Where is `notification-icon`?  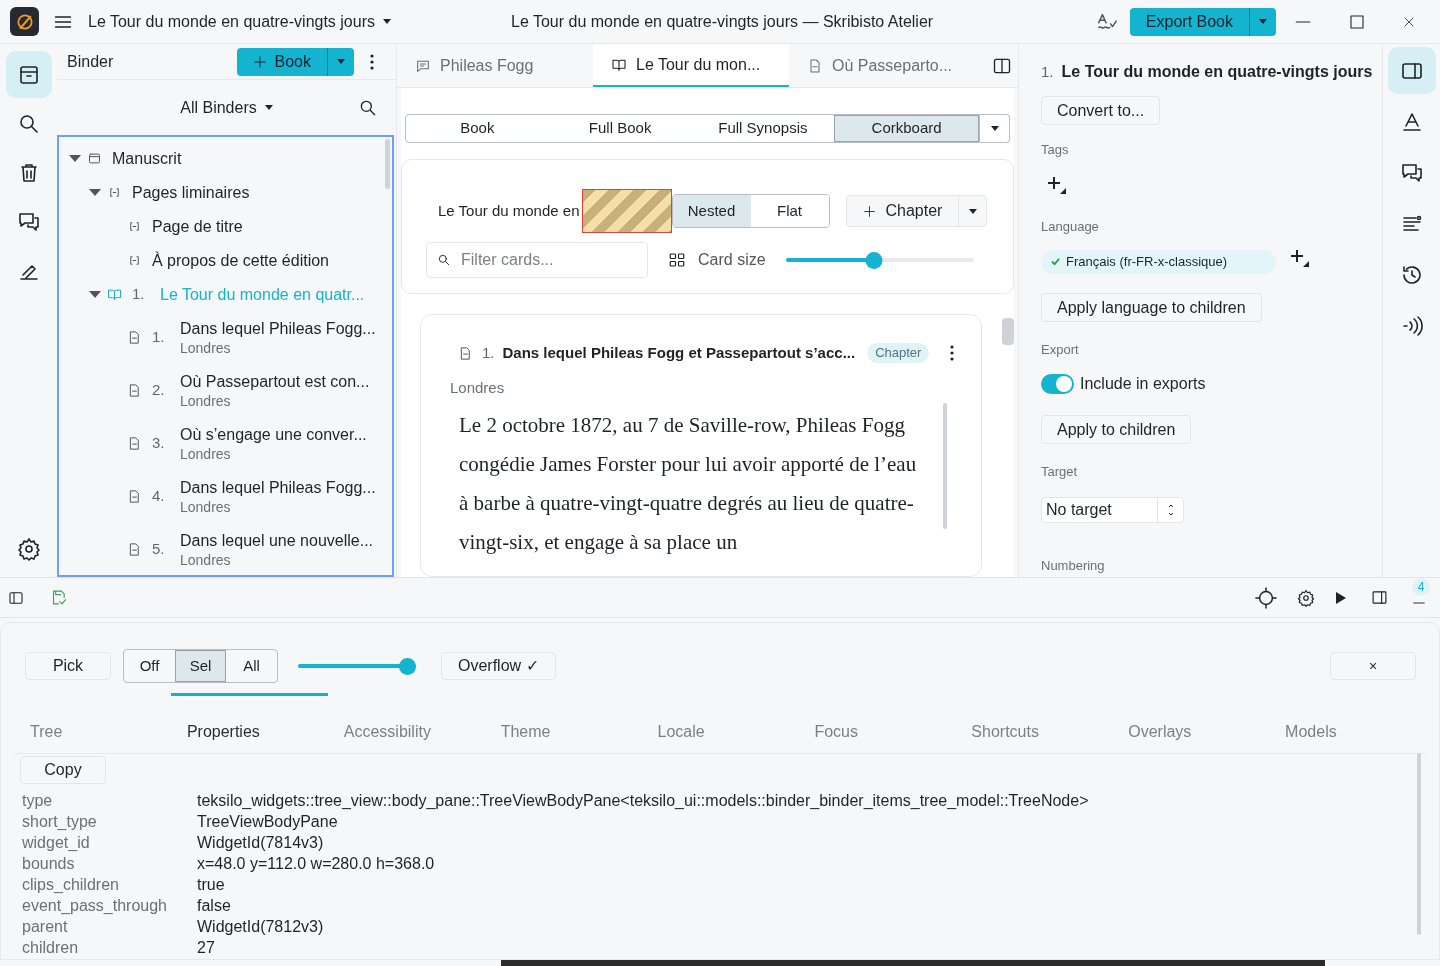
notification-icon is located at coordinates (1419, 602).